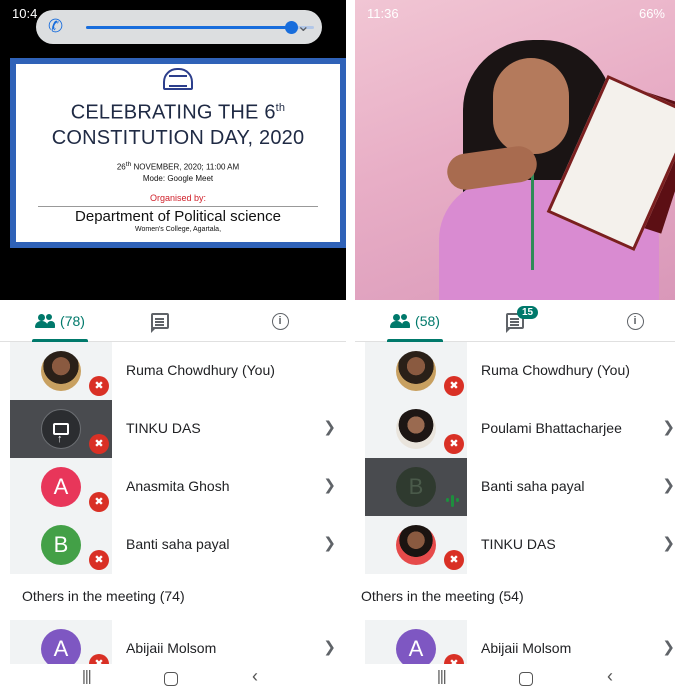  What do you see at coordinates (178, 179) in the screenshot?
I see `slide-mode: Mode: Google Meet` at bounding box center [178, 179].